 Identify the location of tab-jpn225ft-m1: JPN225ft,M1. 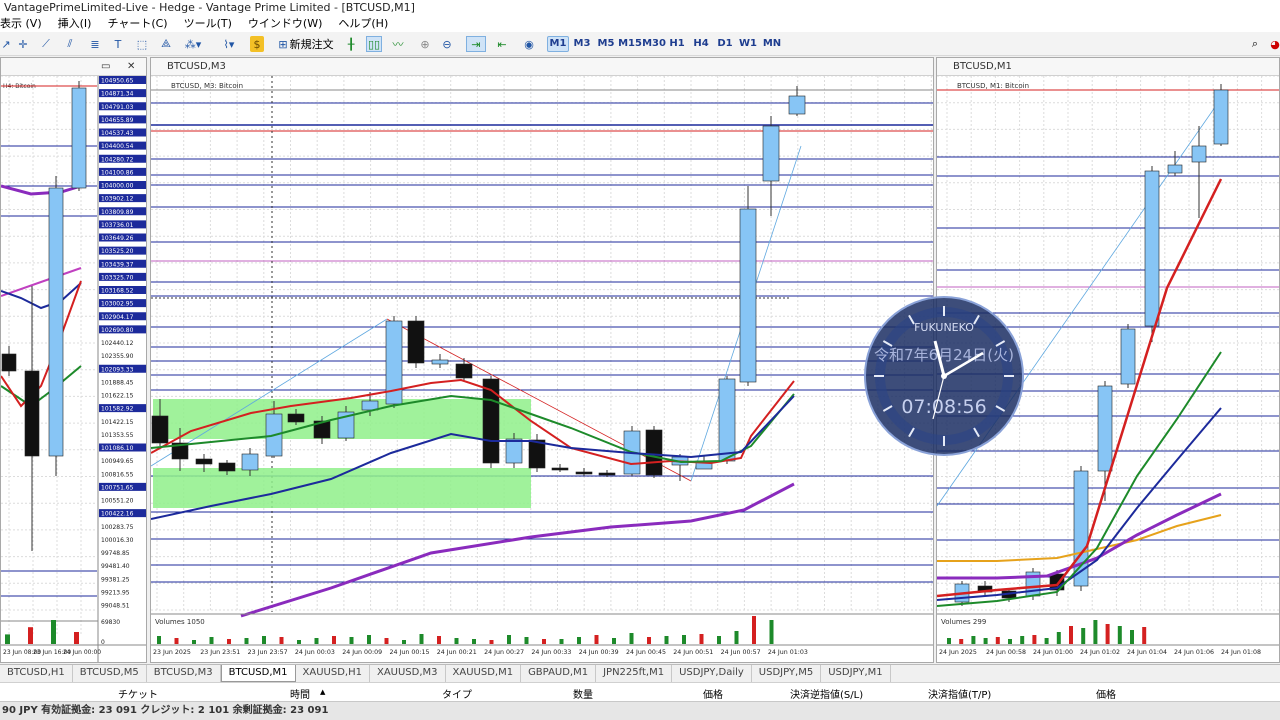
(634, 673).